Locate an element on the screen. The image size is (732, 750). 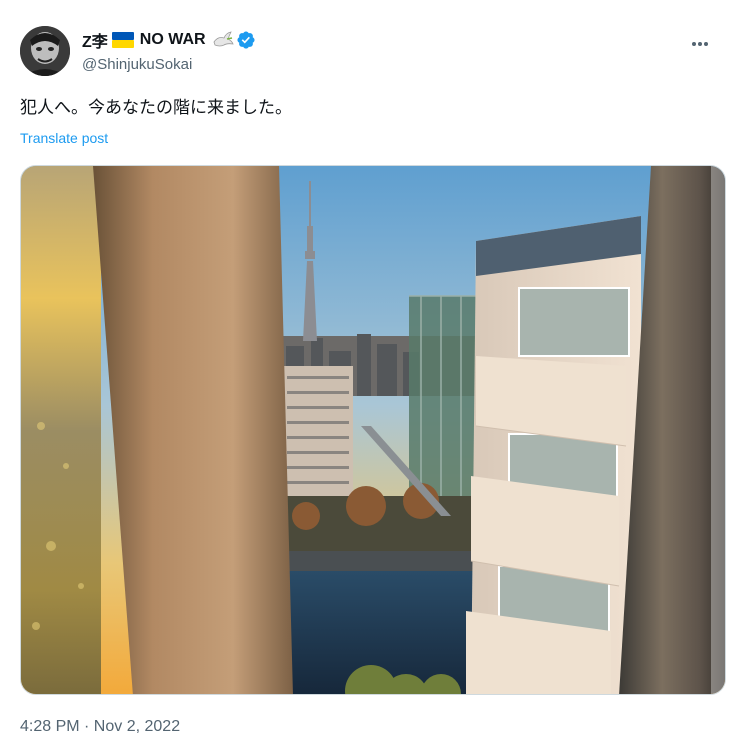
author-handle: @ShinjukuSokai is located at coordinates (169, 64).